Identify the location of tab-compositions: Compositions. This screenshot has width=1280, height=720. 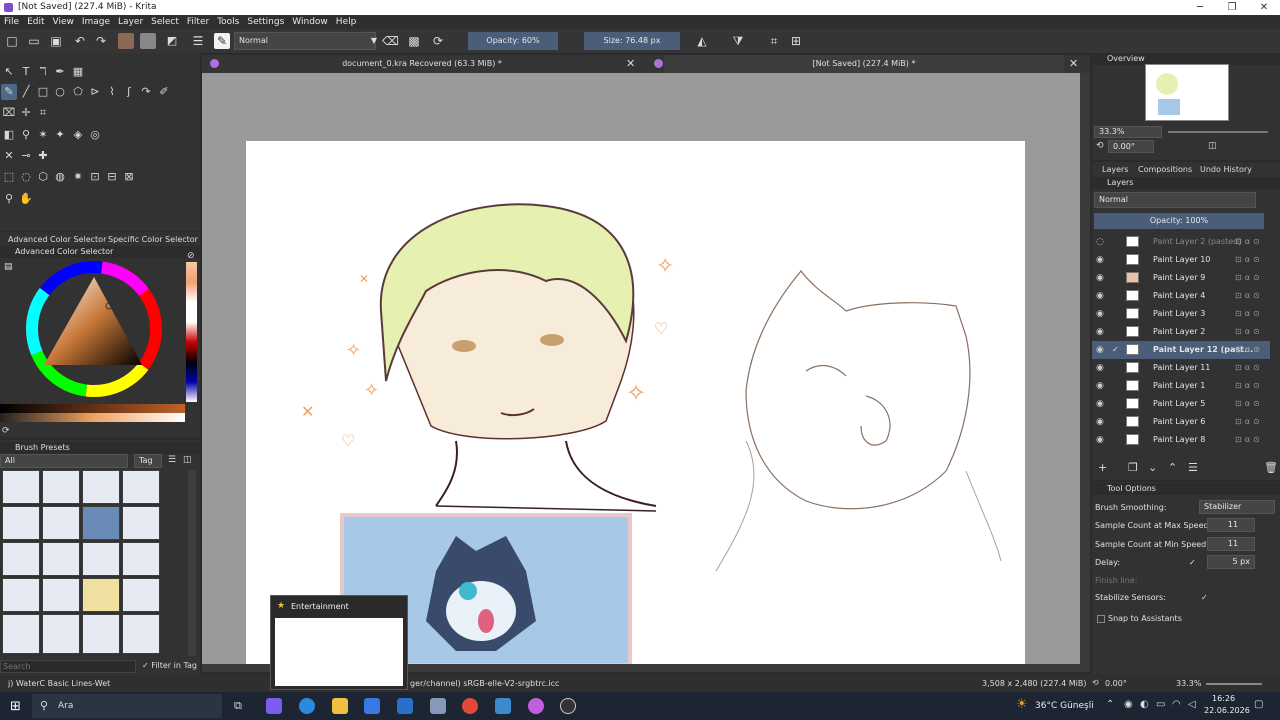
(1165, 169).